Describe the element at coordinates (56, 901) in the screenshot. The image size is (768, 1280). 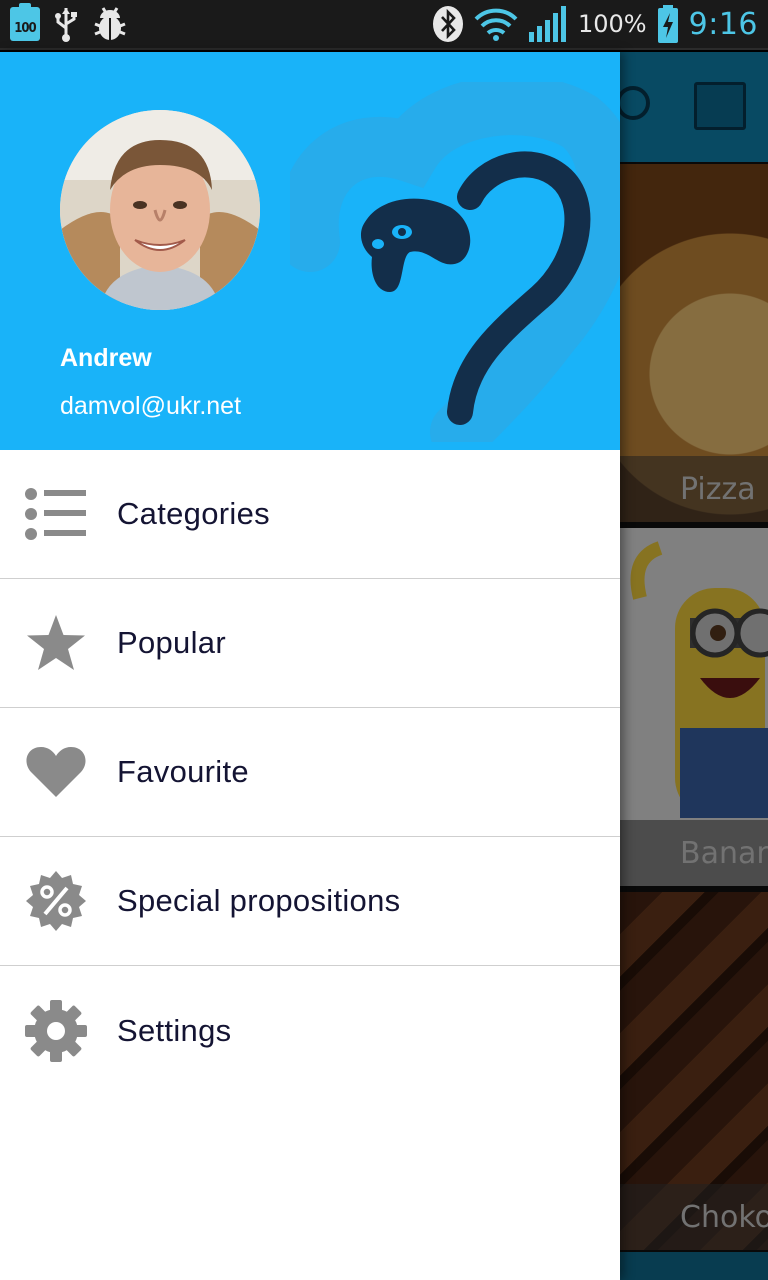
I see `percent-badge-icon` at that location.